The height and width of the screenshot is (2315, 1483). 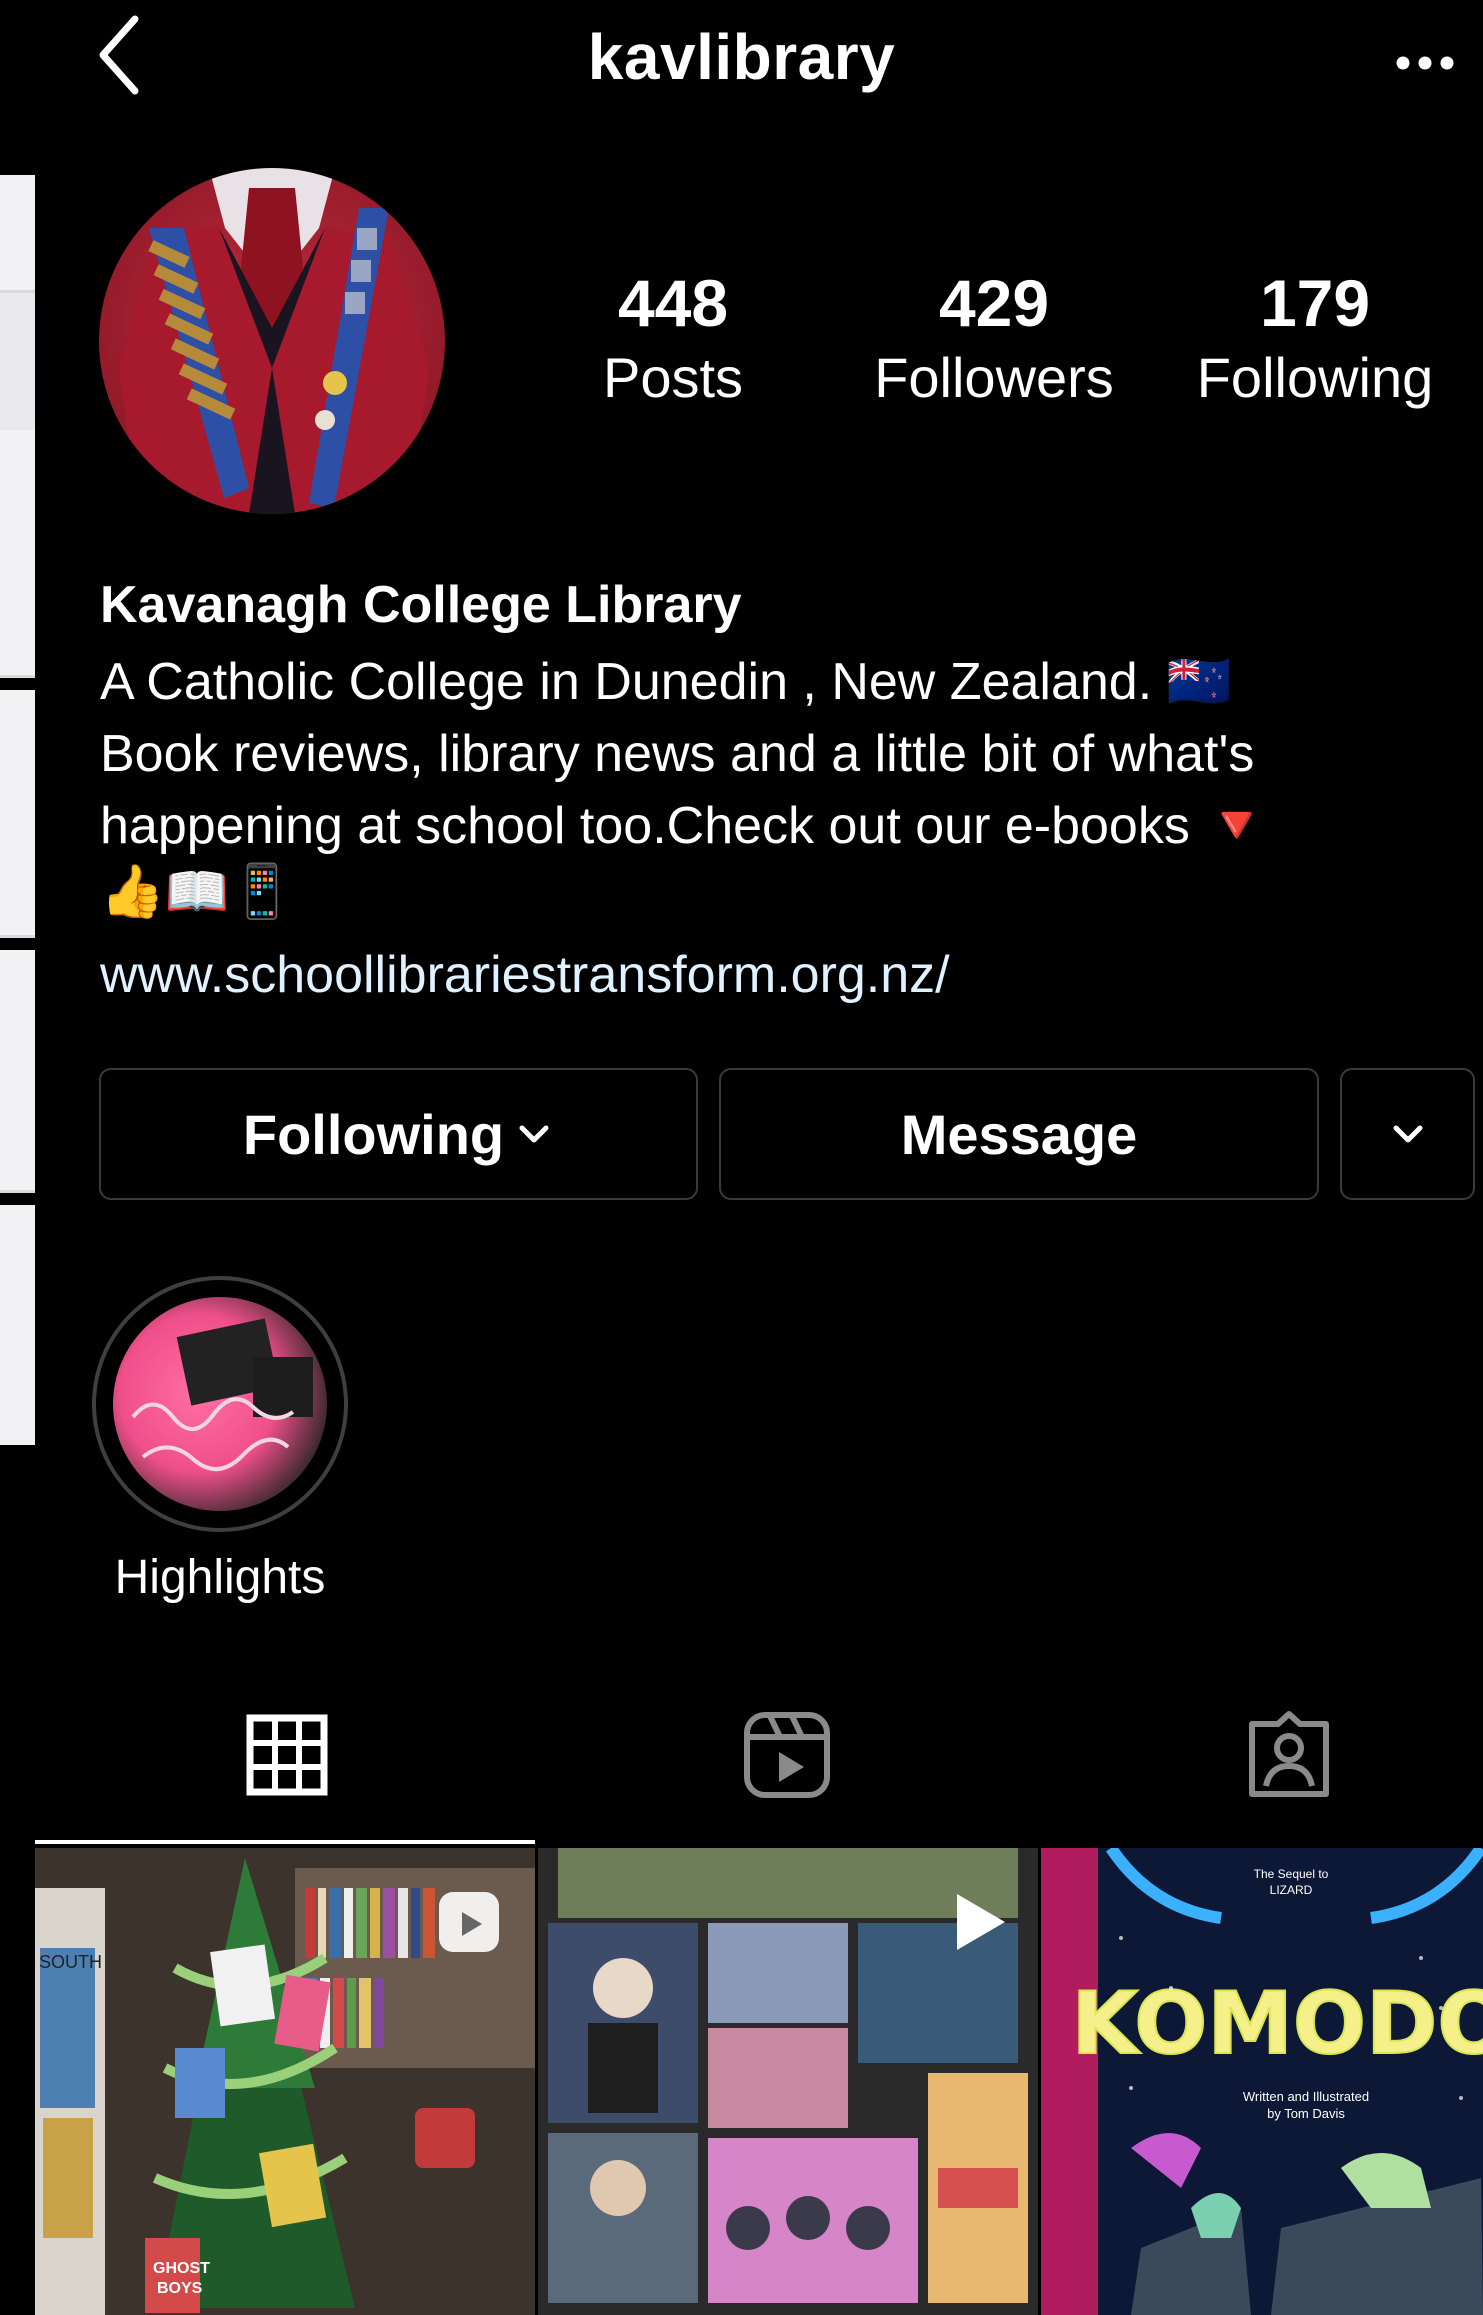 I want to click on profile-website-link: www.schoollibrariestransform.org.nz/, so click(x=525, y=975).